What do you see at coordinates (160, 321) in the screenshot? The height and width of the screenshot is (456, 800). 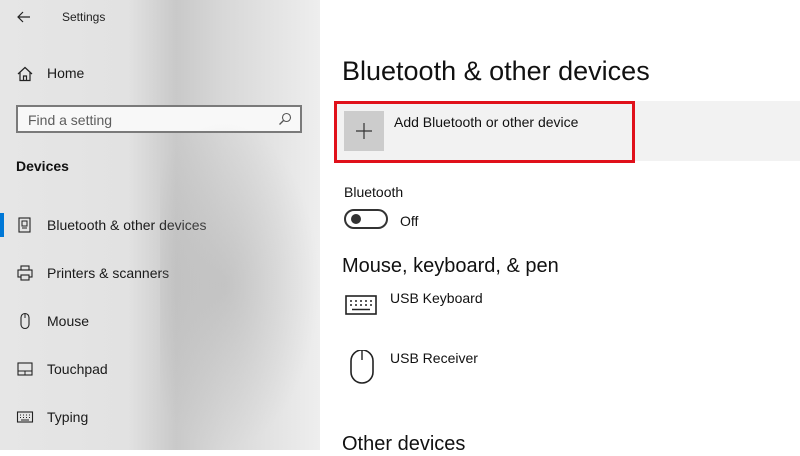 I see `sidebar-item-mouse: Mouse` at bounding box center [160, 321].